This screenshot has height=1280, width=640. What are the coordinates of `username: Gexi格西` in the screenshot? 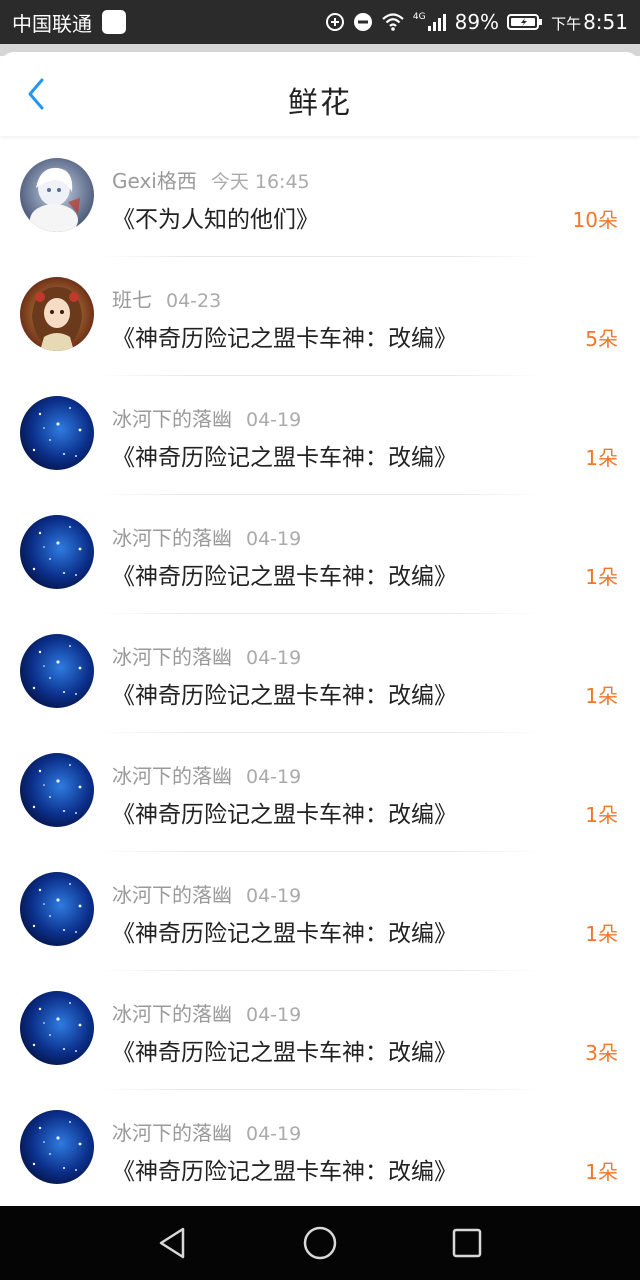 It's located at (154, 181).